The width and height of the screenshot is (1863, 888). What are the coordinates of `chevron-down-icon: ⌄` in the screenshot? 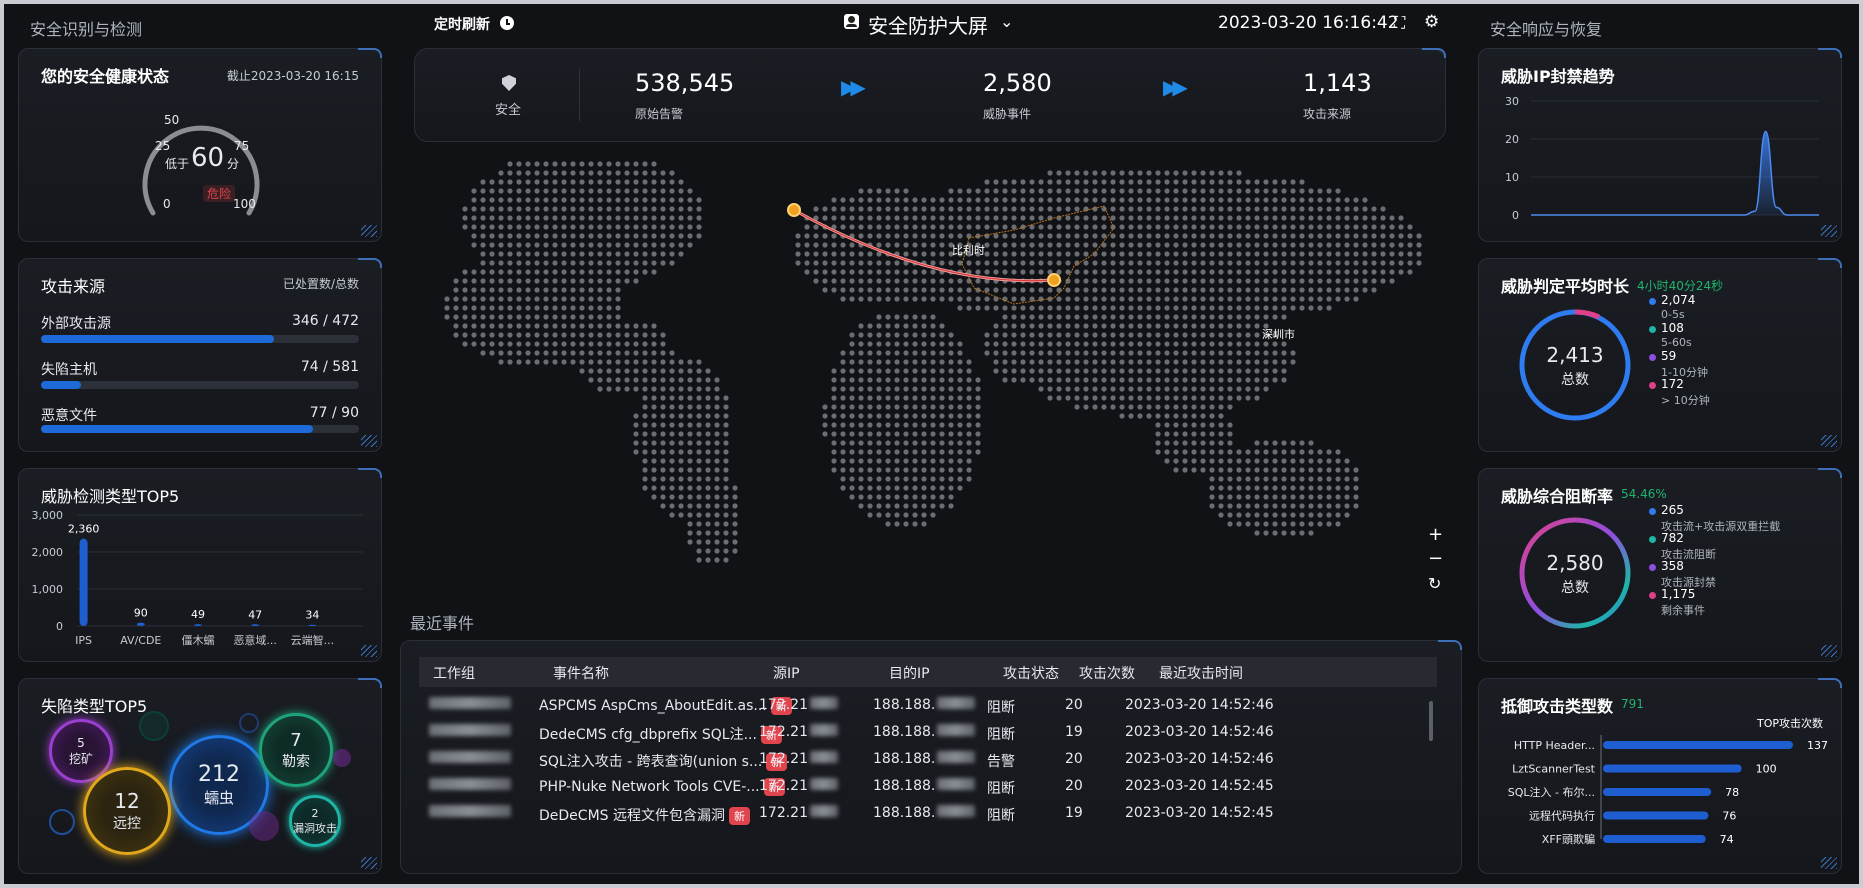 It's located at (1006, 21).